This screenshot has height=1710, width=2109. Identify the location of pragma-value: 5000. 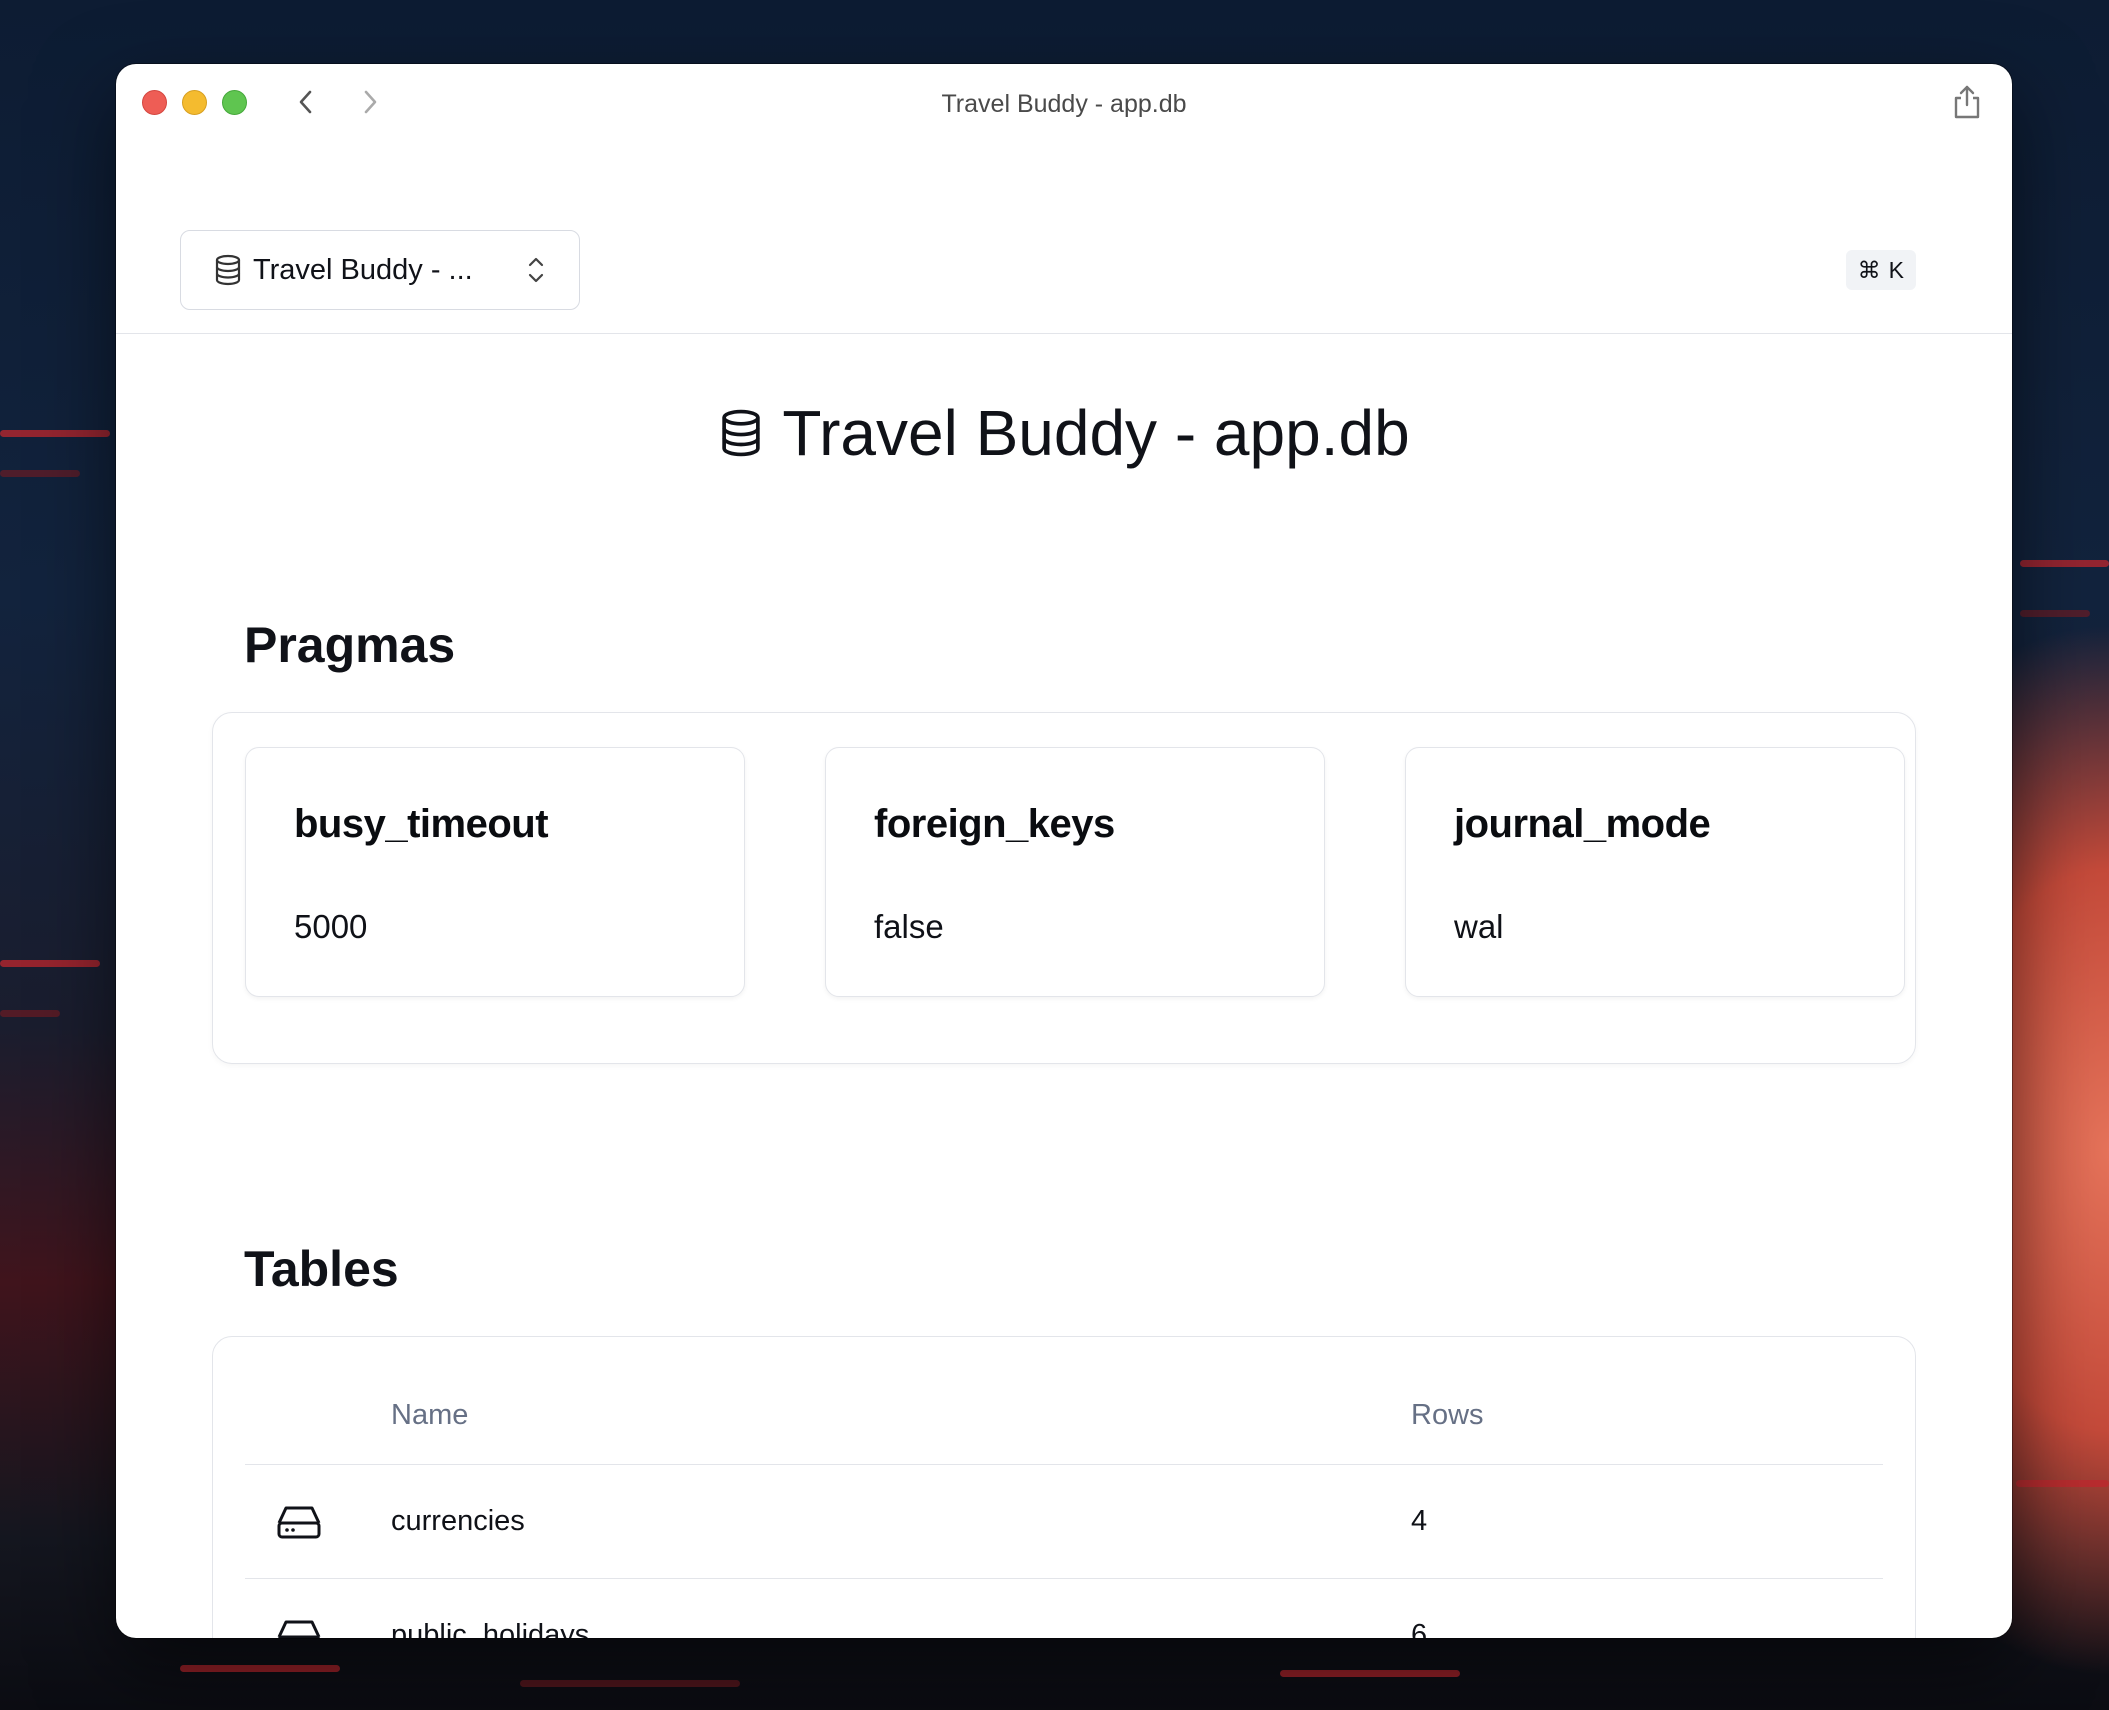
(331, 926).